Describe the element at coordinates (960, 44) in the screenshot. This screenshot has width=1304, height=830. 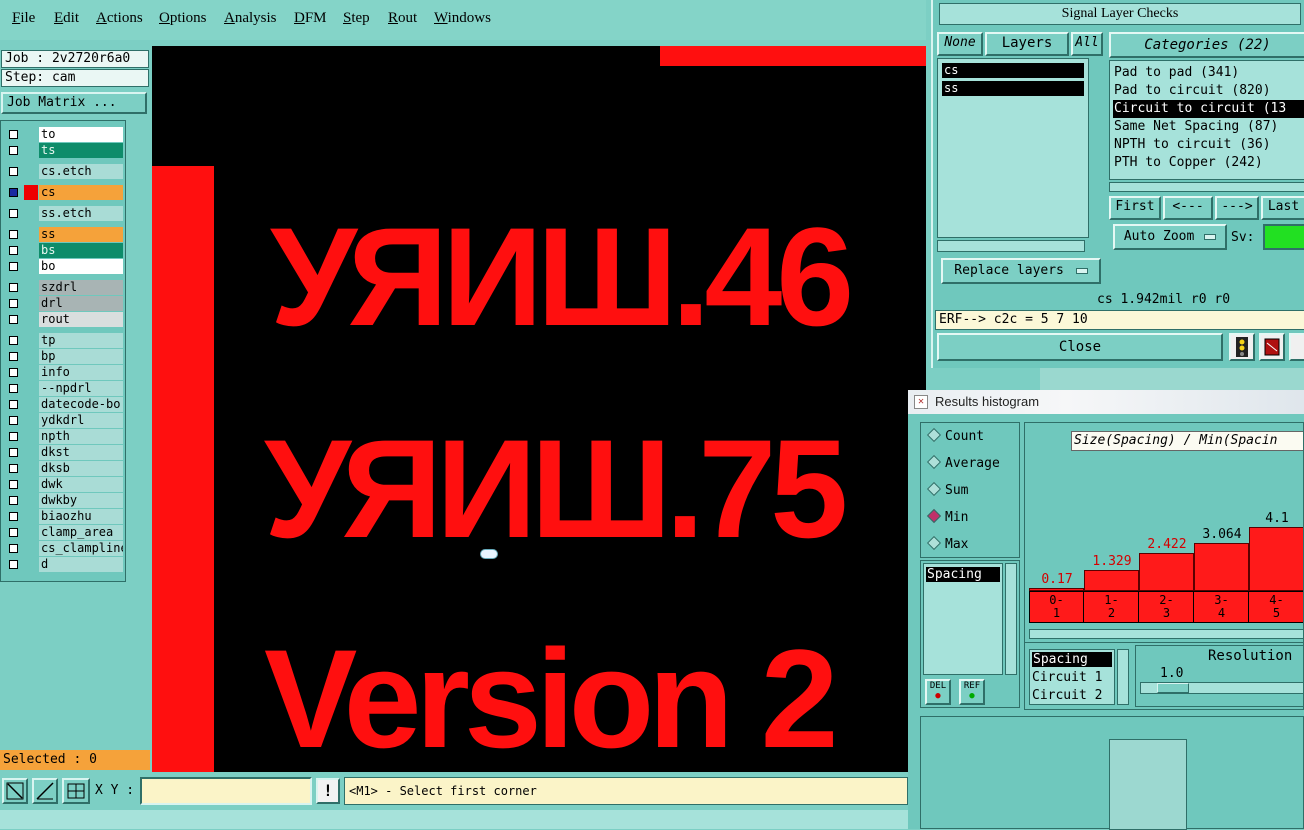
I see `none-button: None` at that location.